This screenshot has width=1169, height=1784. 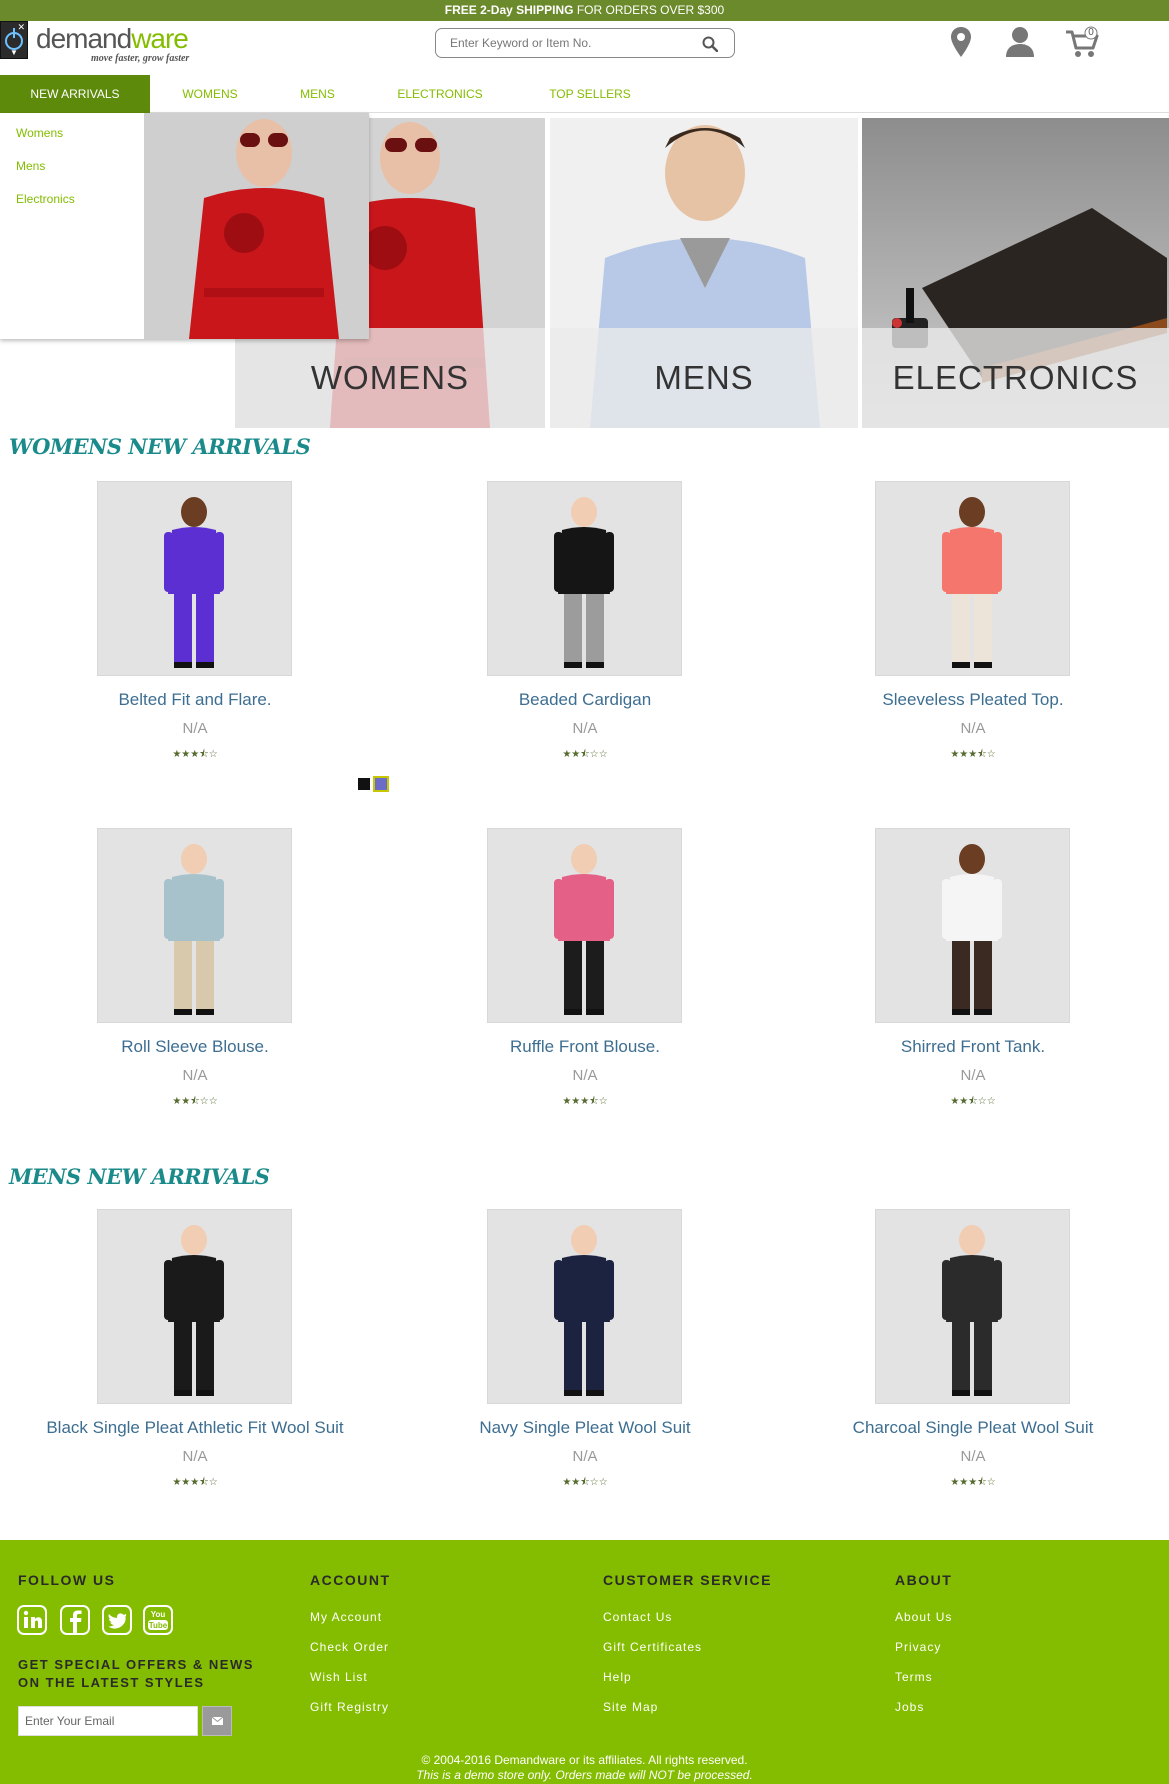 What do you see at coordinates (973, 700) in the screenshot?
I see `product-name-link: Sleeveless Pleated Top.` at bounding box center [973, 700].